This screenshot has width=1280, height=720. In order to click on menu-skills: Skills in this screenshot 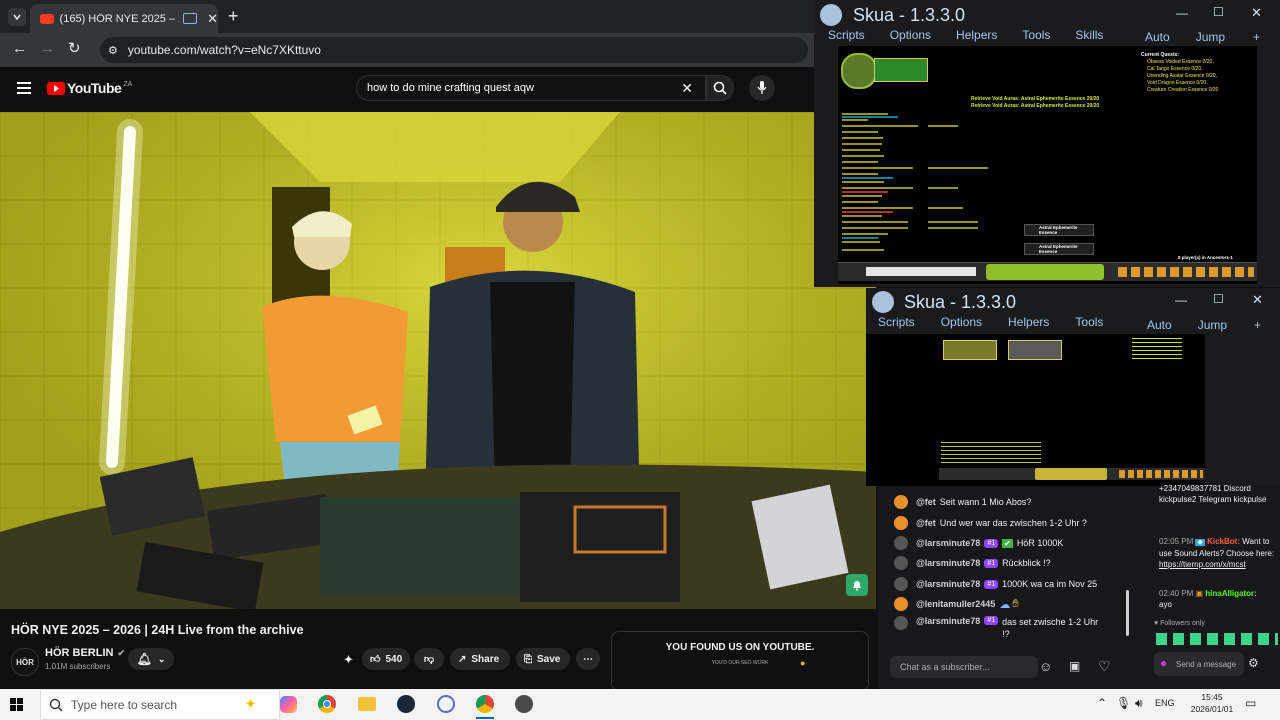, I will do `click(1089, 35)`.